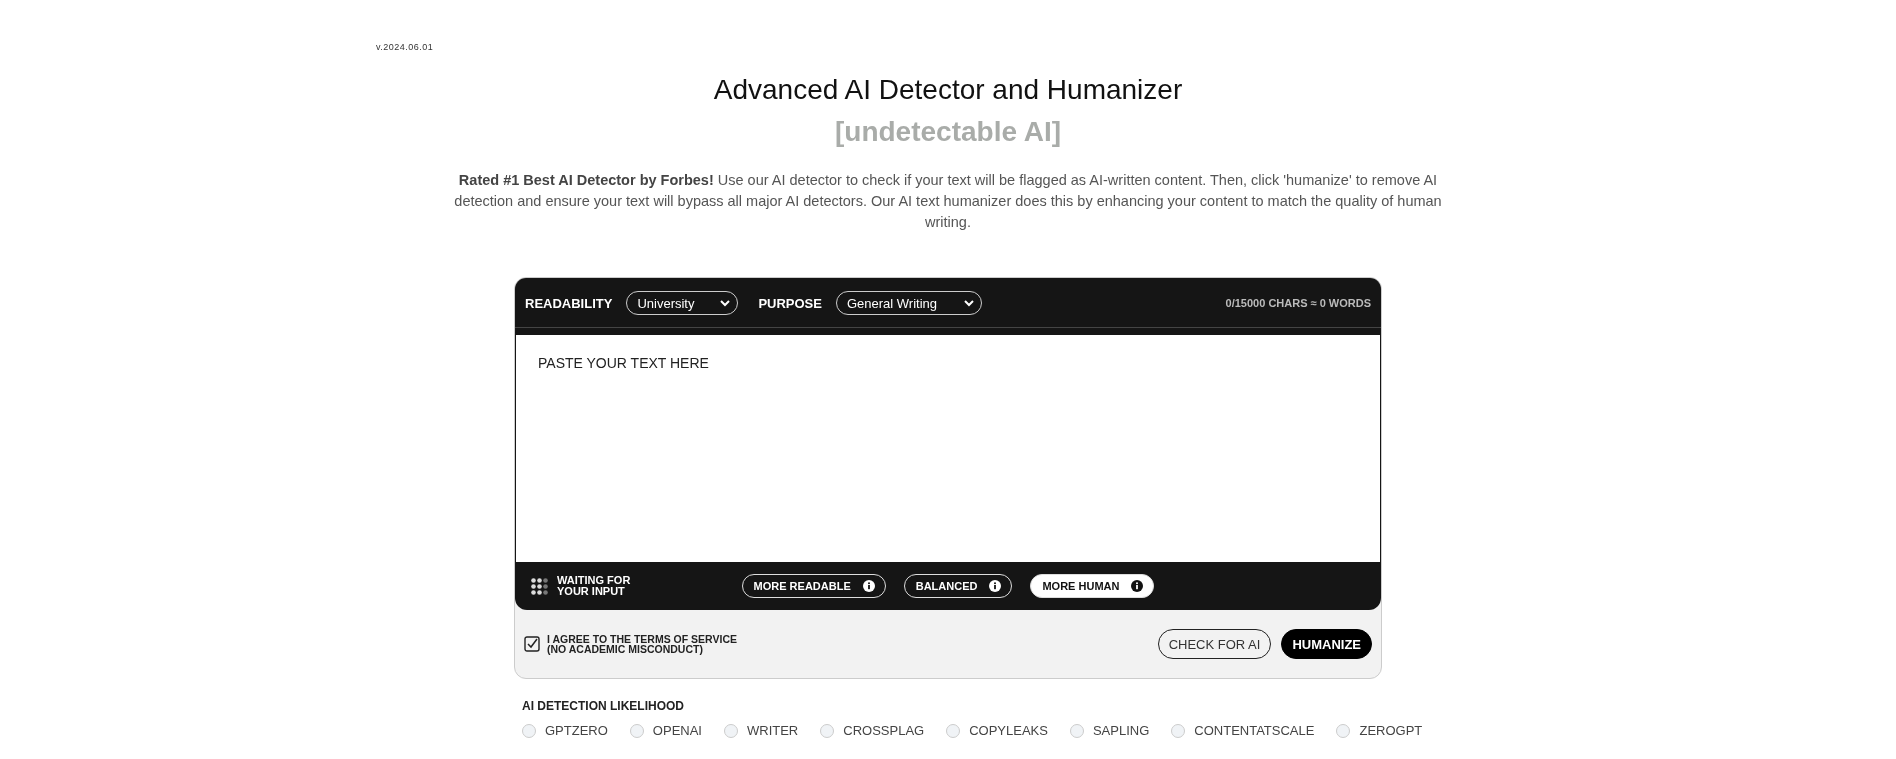  Describe the element at coordinates (813, 586) in the screenshot. I see `mode-button: MORE READABLE` at that location.